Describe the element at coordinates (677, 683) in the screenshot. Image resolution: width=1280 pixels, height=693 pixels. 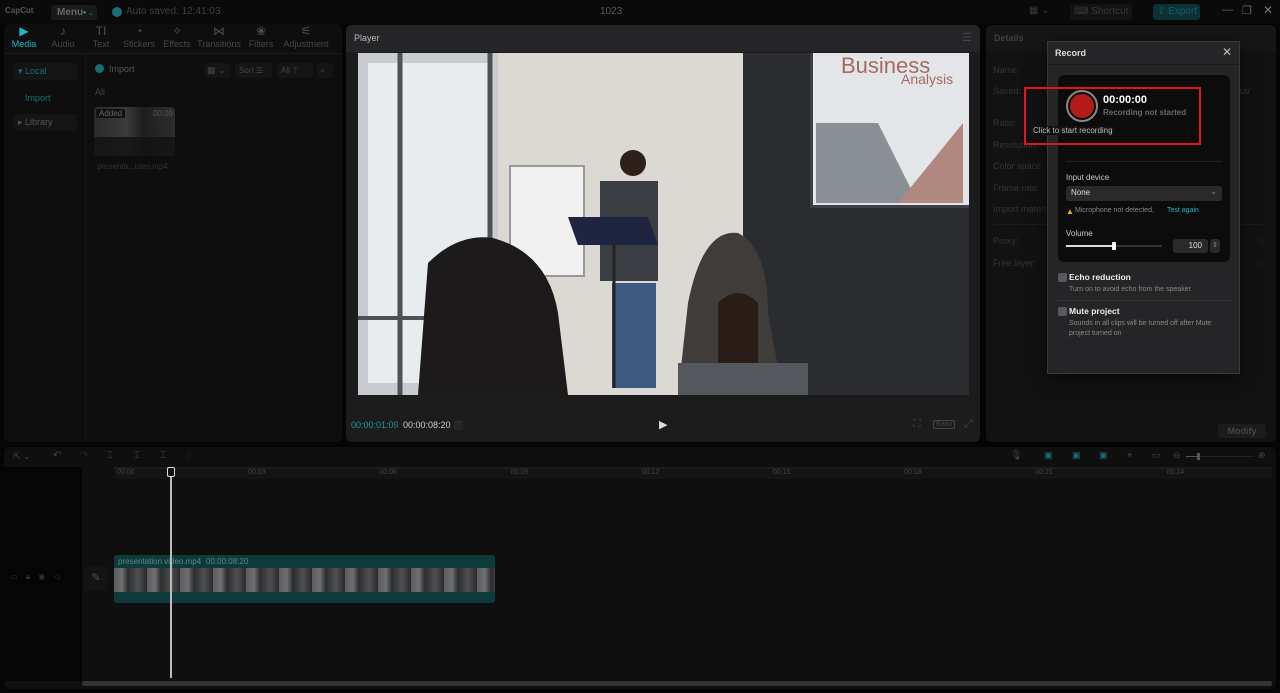
I see `timeline-scrollbar` at that location.